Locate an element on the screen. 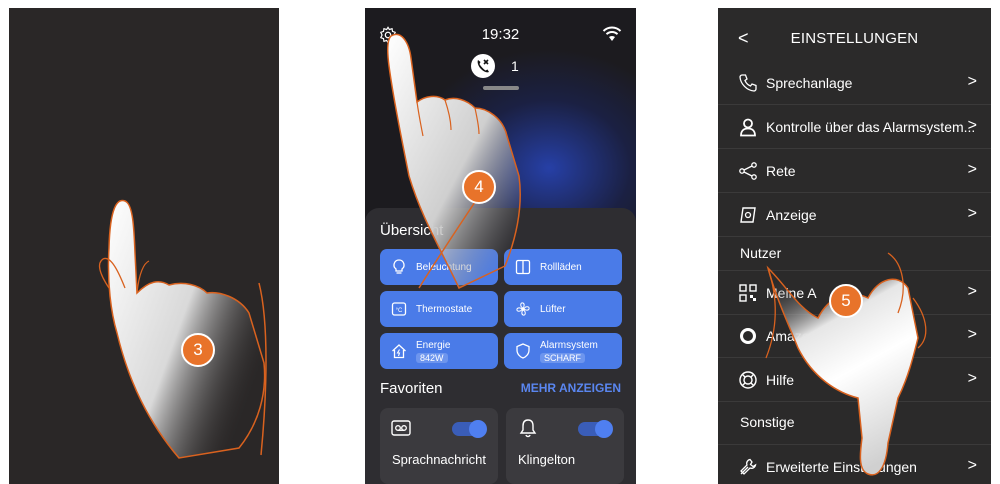  tile-label: Rollläden is located at coordinates (561, 267).